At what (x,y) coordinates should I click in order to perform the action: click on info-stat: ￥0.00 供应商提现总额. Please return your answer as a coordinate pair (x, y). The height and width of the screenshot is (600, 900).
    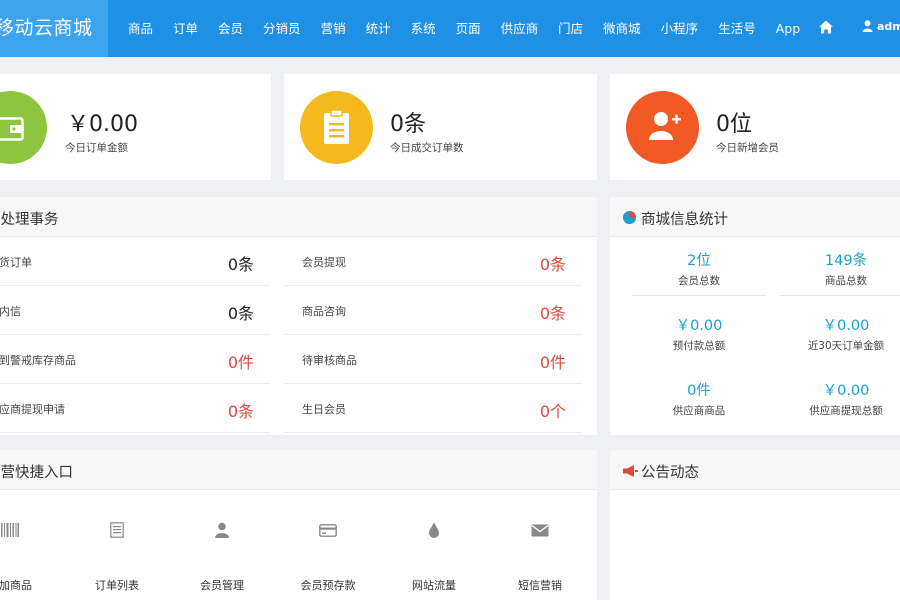
    Looking at the image, I should click on (839, 398).